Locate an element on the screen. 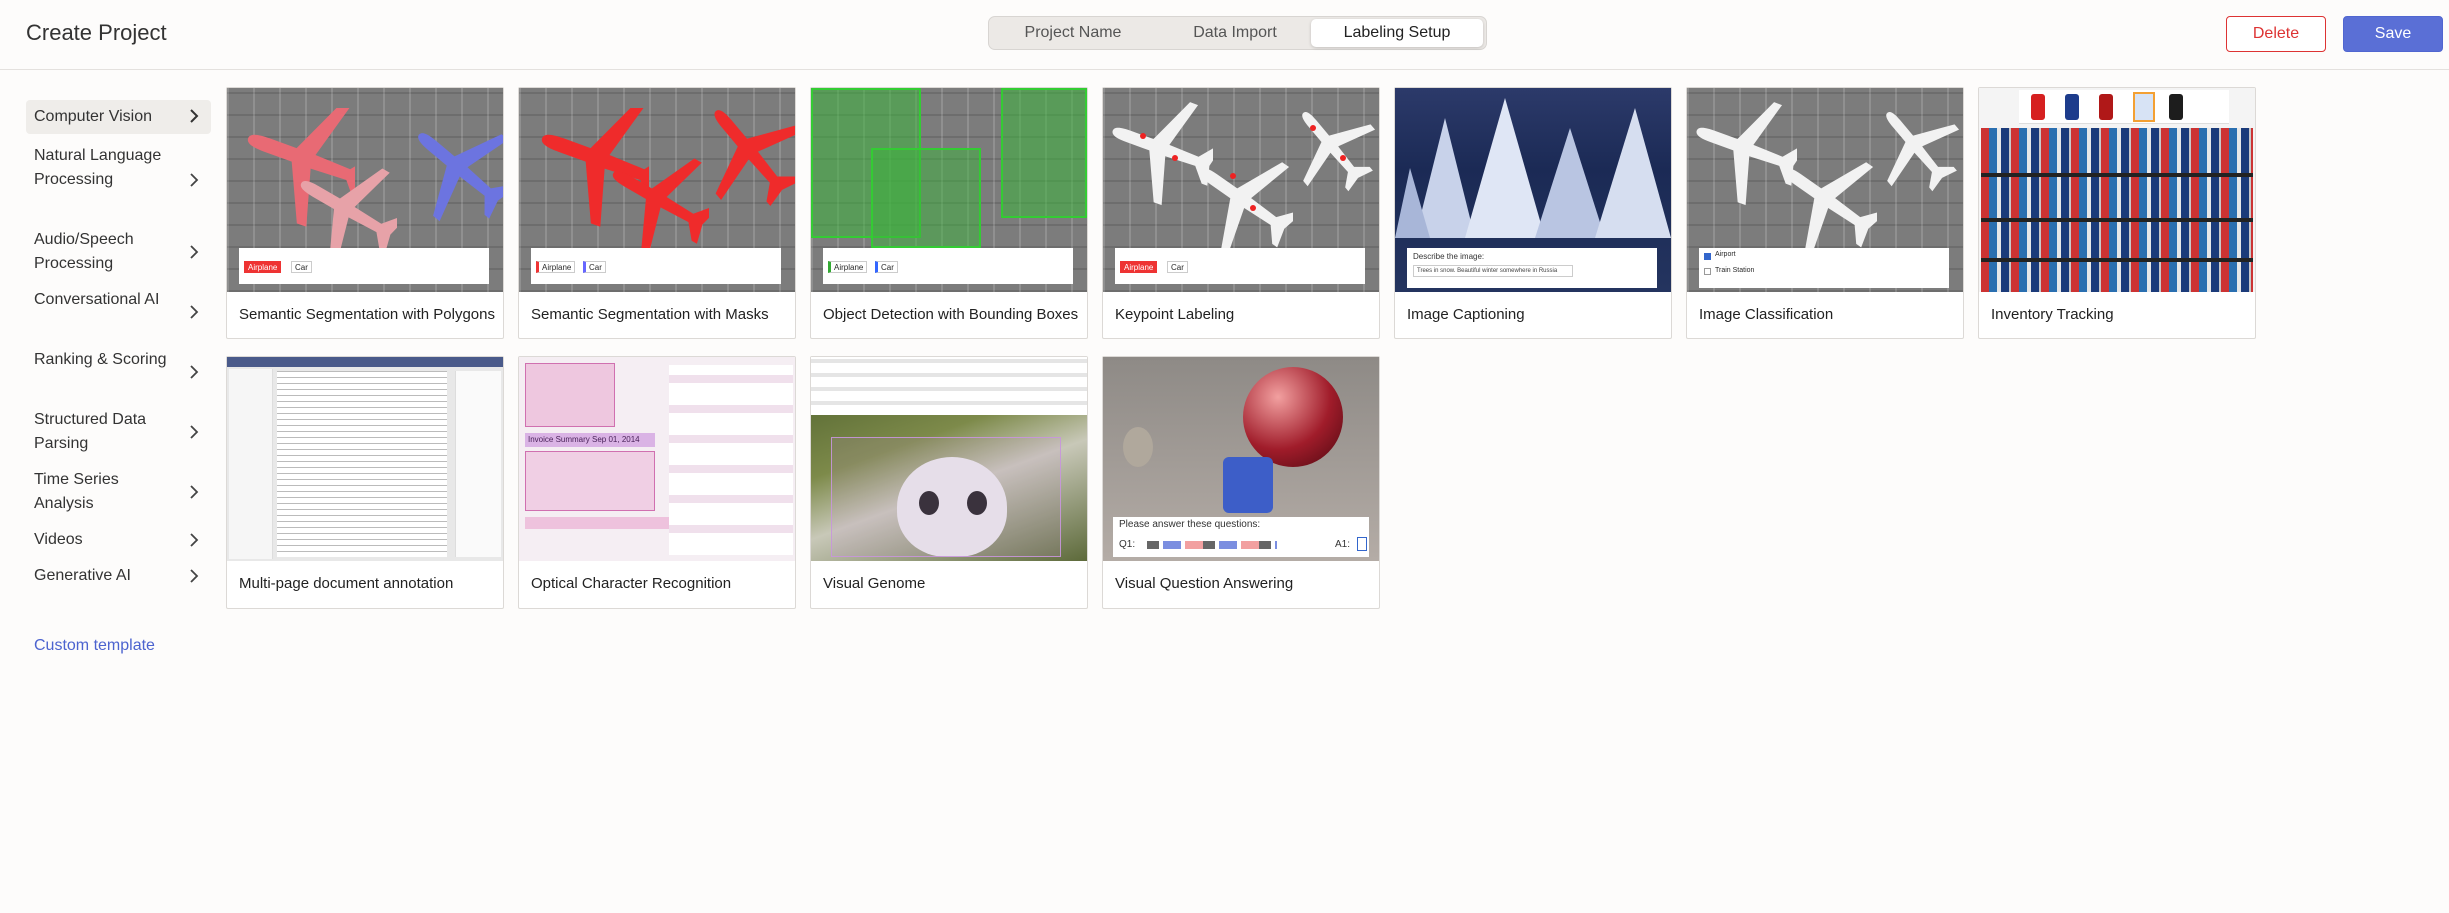 The height and width of the screenshot is (913, 2449). sidebar-item-label: Natural Language Processing is located at coordinates (98, 167).